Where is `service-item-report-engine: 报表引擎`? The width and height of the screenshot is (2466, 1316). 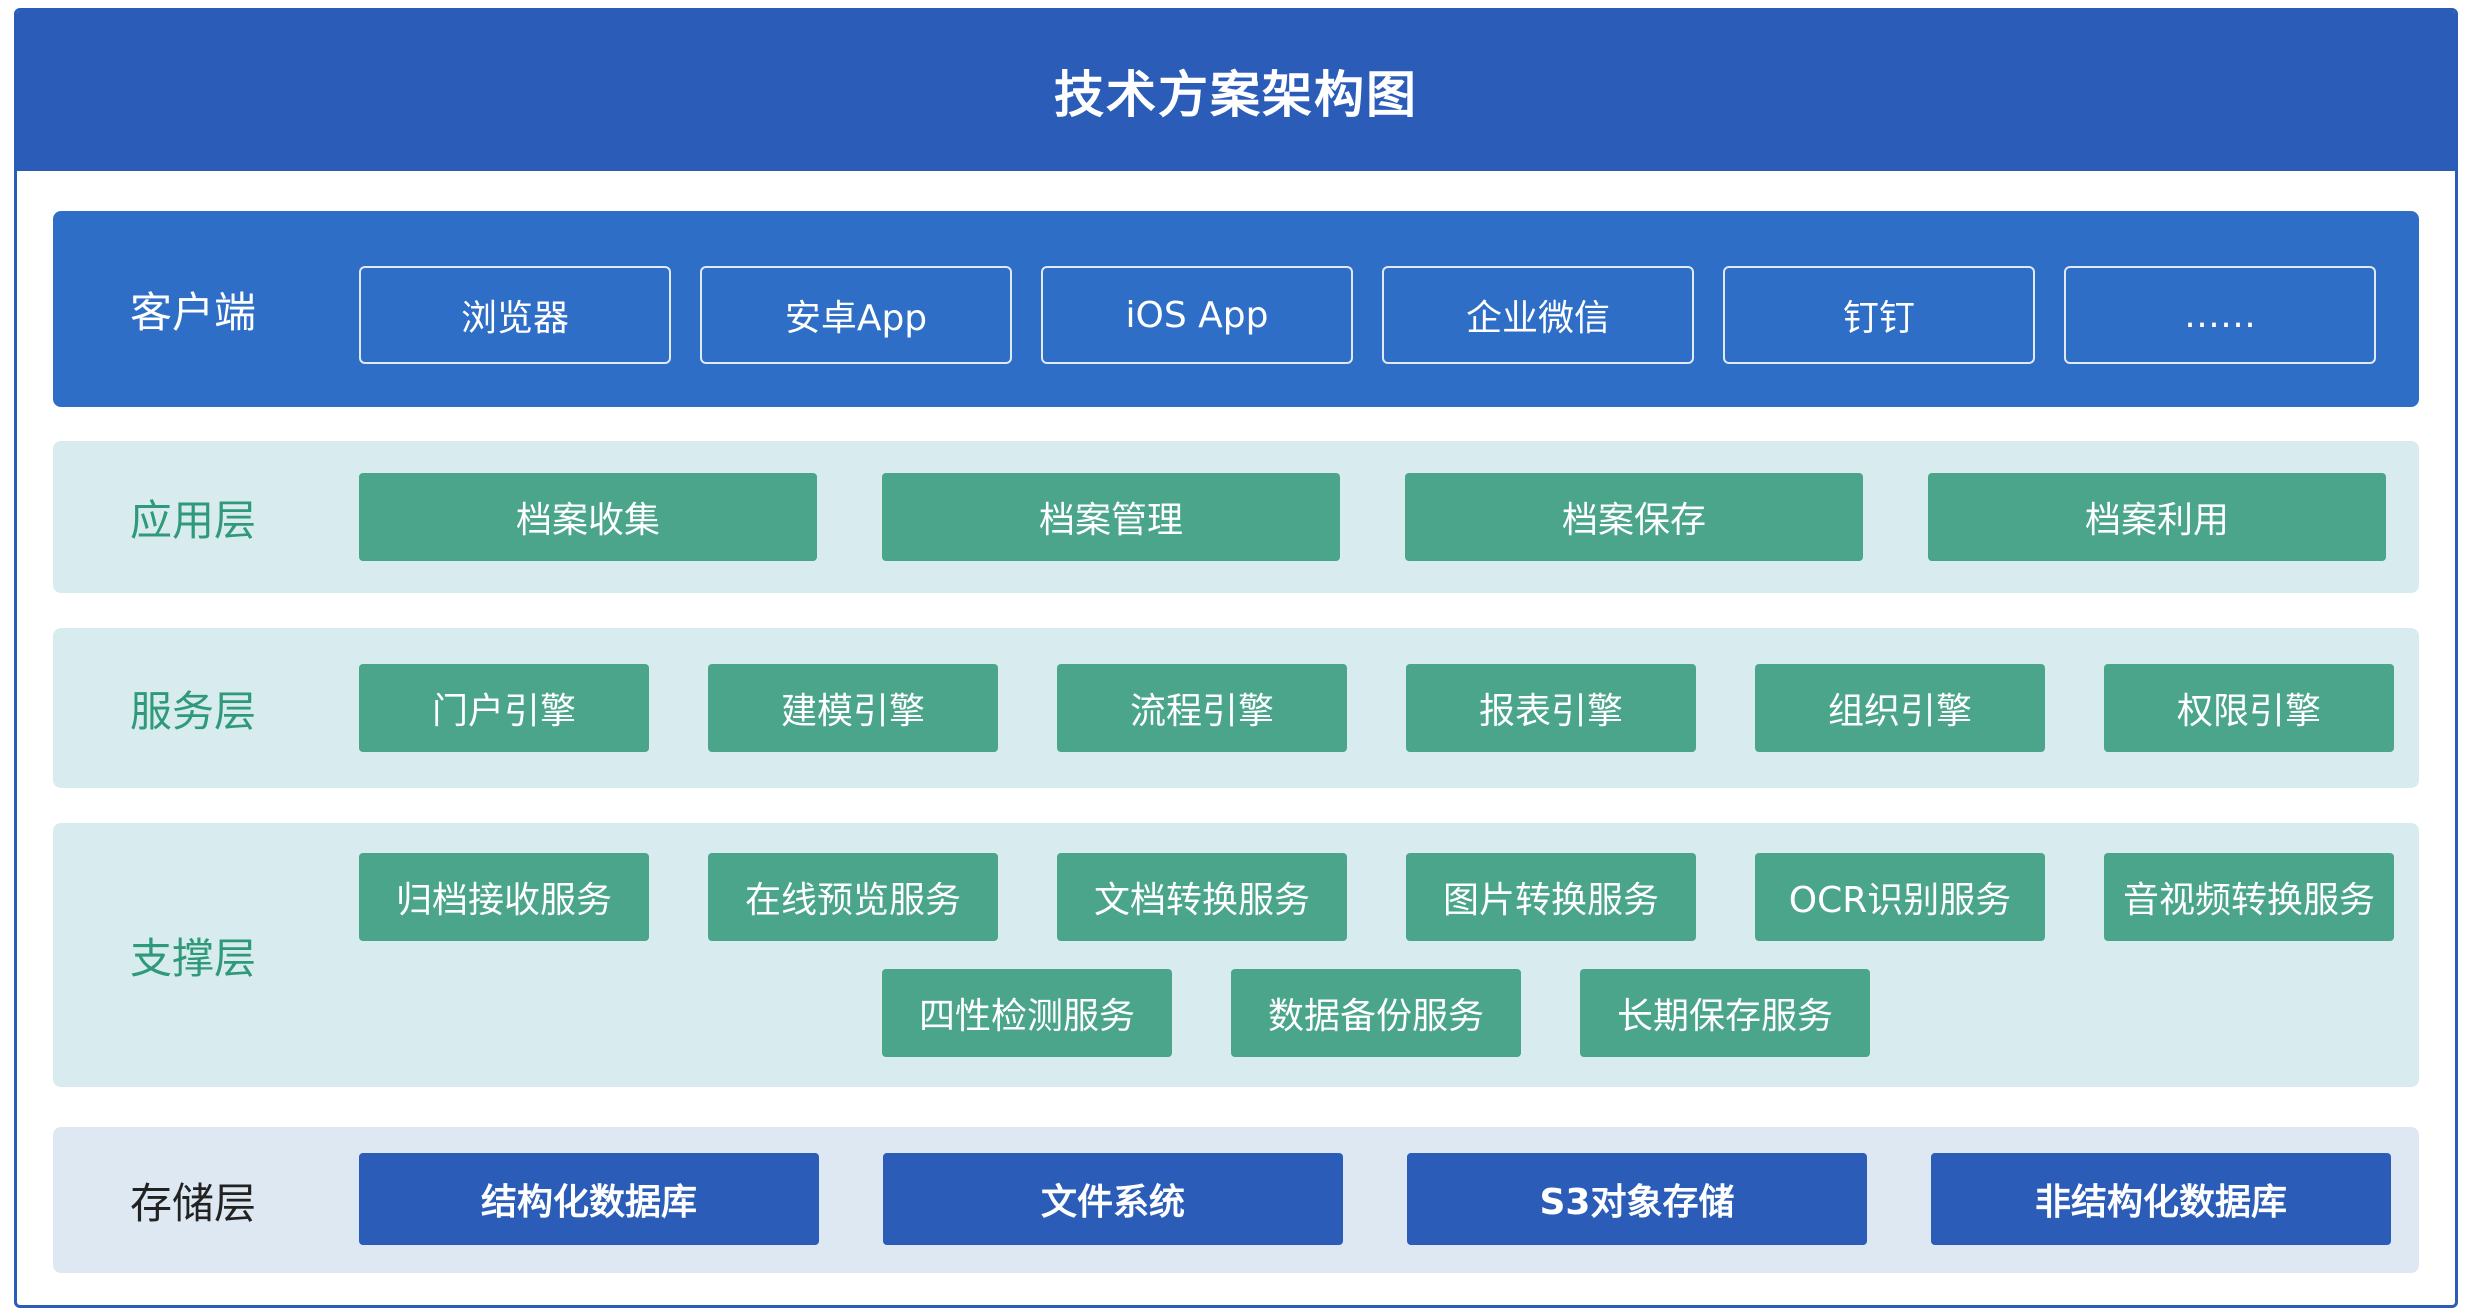
service-item-report-engine: 报表引擎 is located at coordinates (1551, 708).